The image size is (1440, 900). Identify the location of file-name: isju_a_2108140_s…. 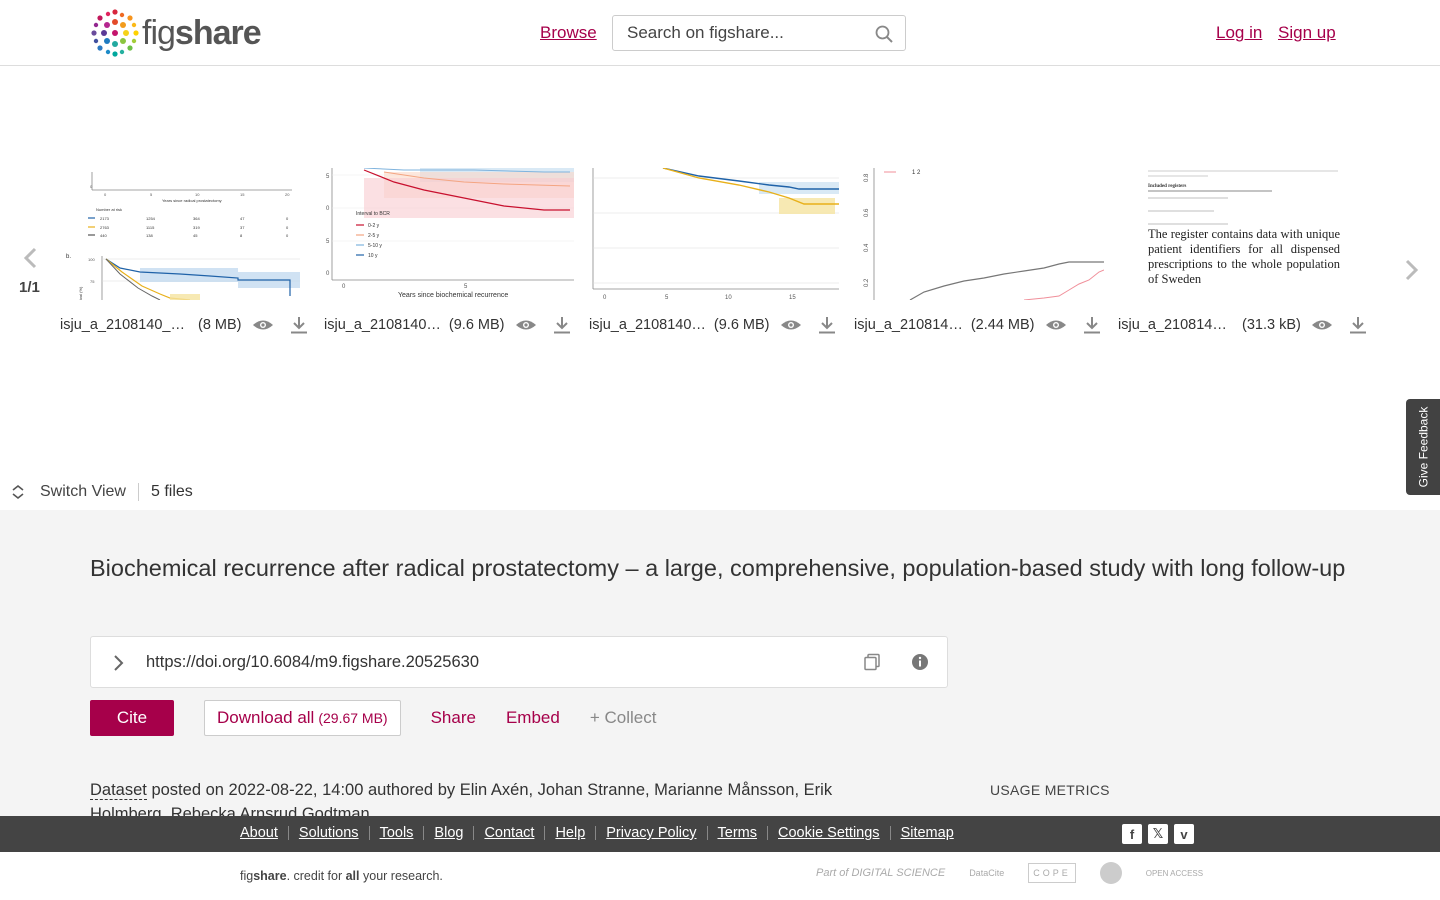
(125, 325).